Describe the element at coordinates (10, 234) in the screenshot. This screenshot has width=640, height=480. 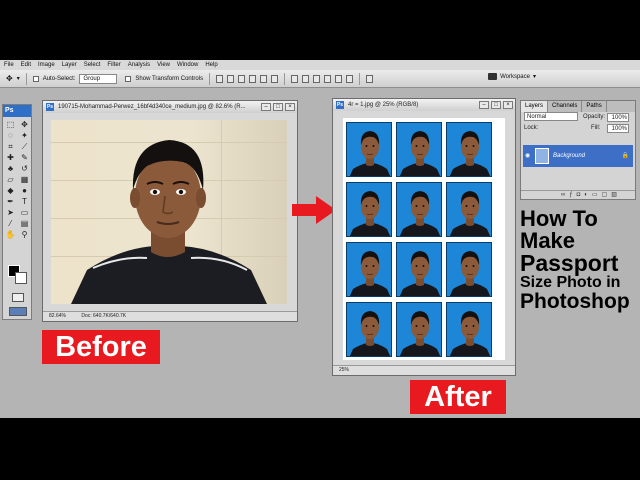
I see `hand-tool-icon: ✋` at that location.